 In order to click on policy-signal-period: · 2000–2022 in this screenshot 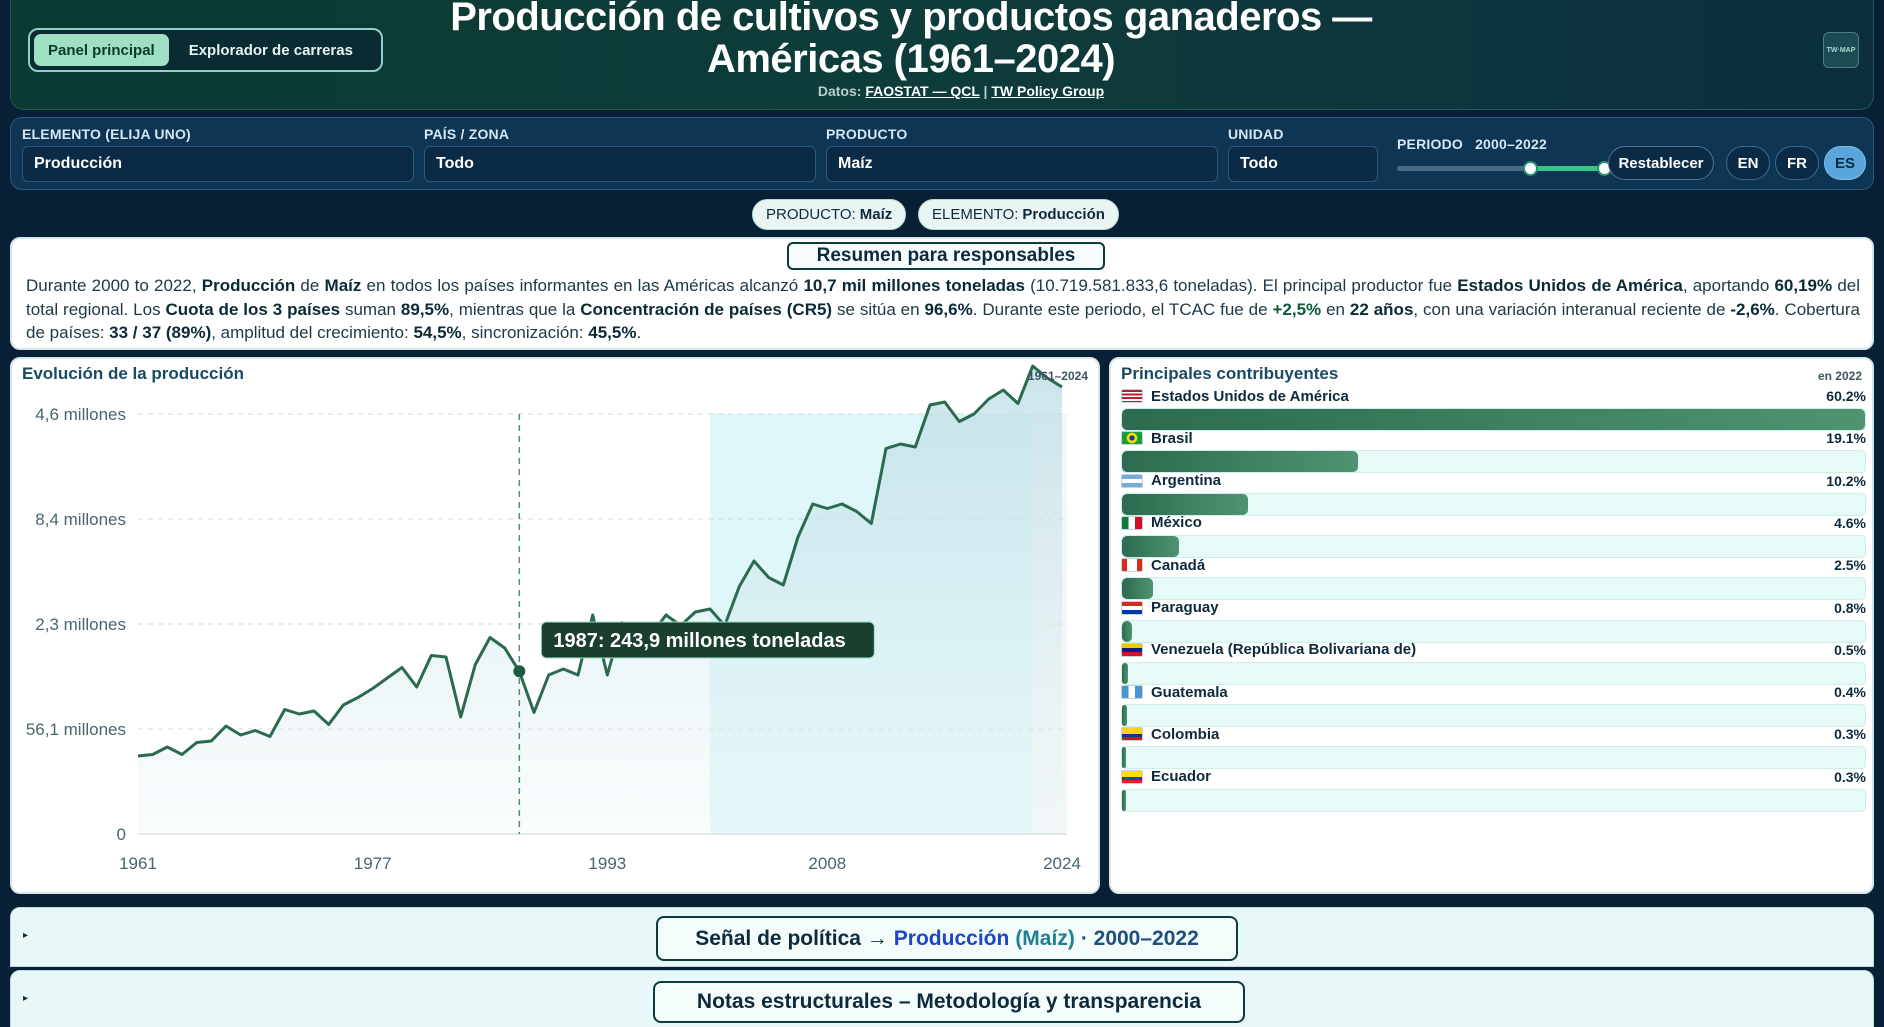, I will do `click(1139, 938)`.